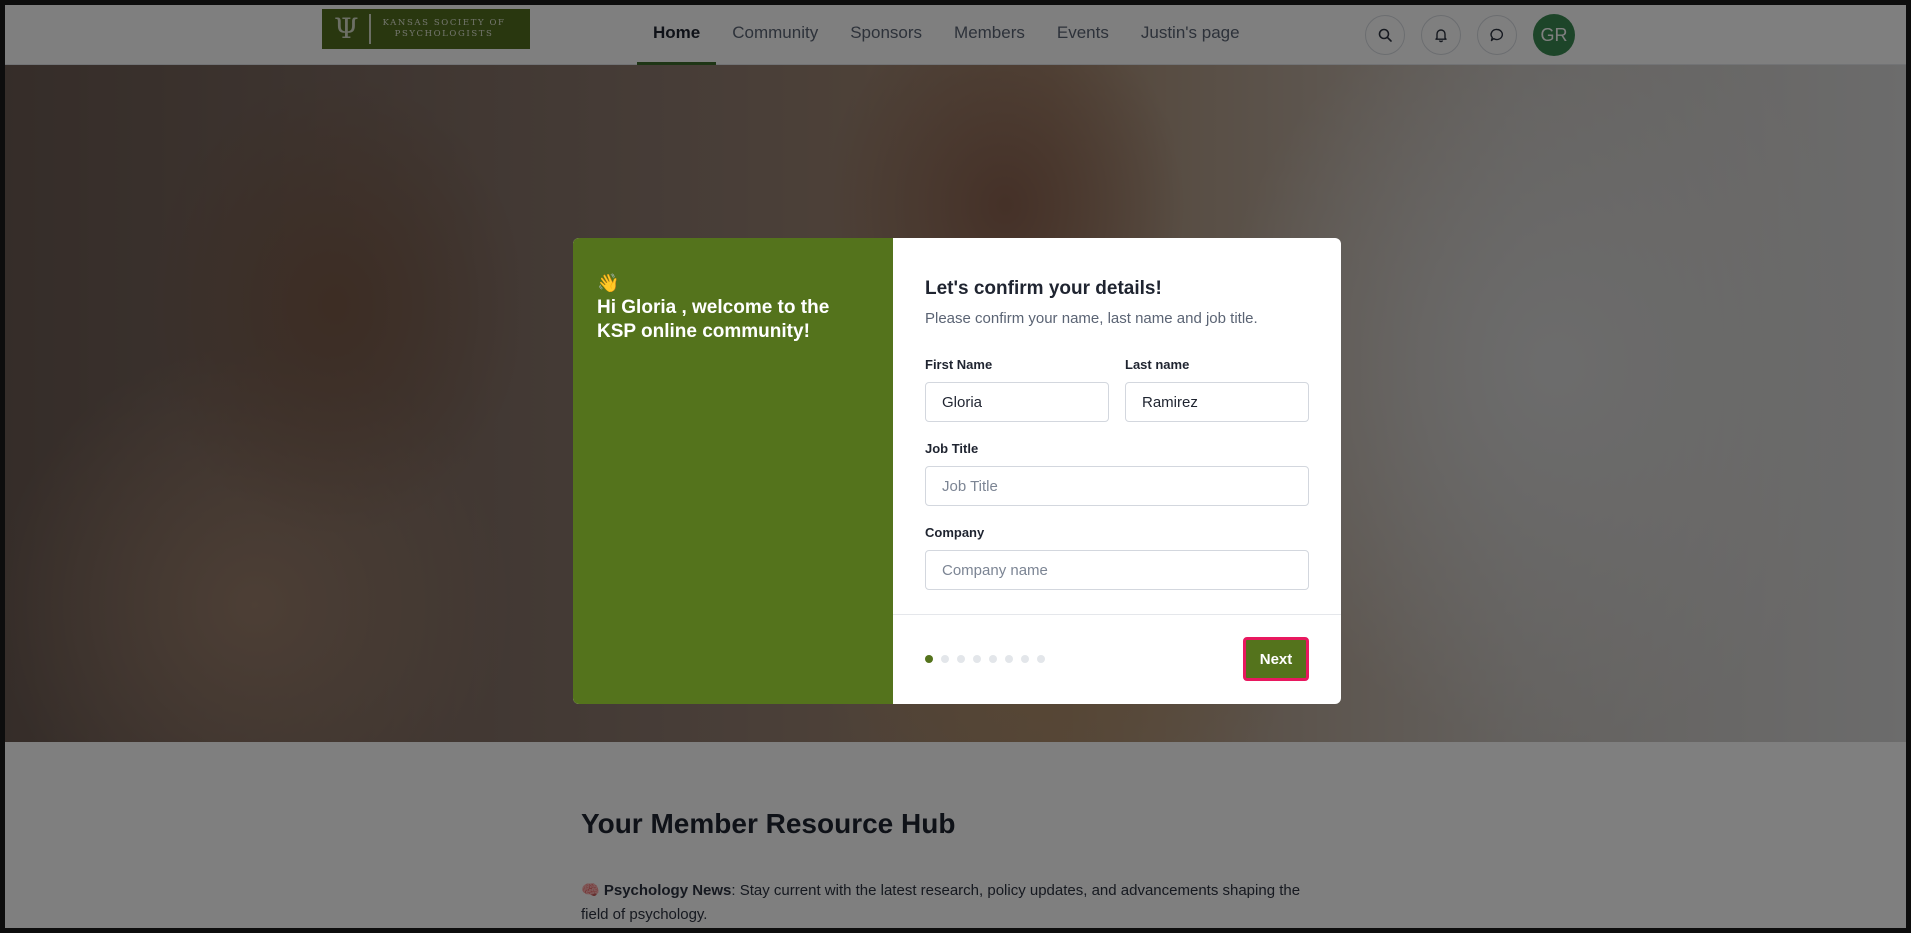 The image size is (1911, 933). I want to click on last-name-label: Last name, so click(1157, 364).